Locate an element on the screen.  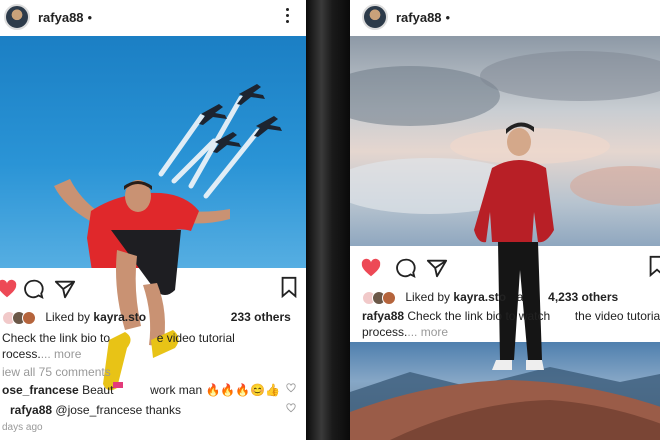
liked-middle: a is located at coordinates (520, 297).